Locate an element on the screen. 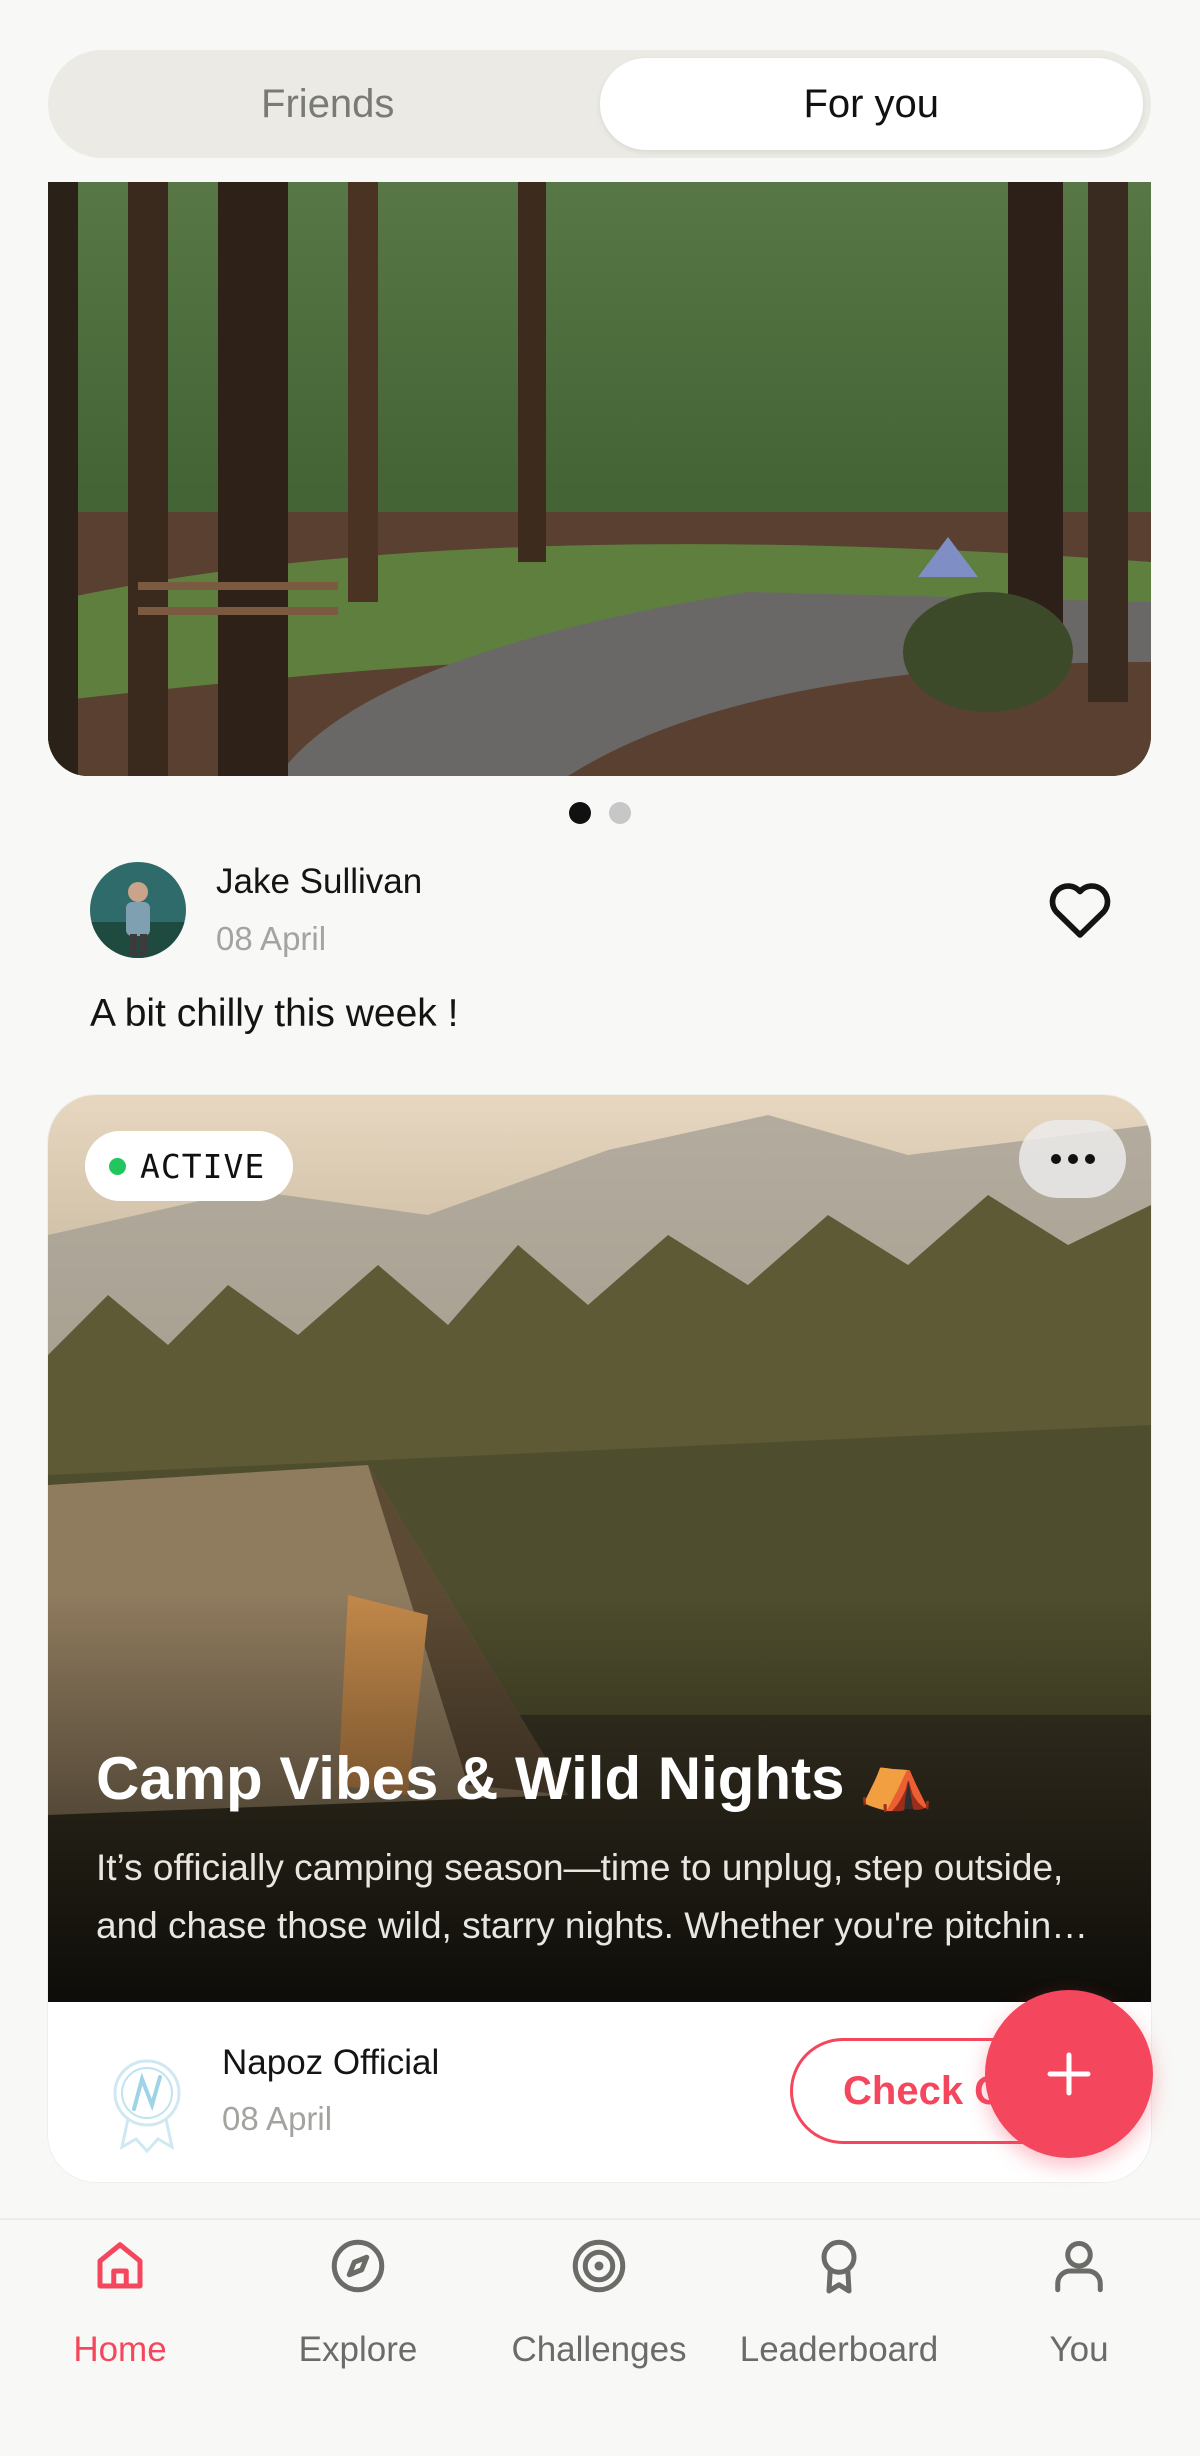 This screenshot has width=1200, height=2456. post-date: 08 April is located at coordinates (271, 938).